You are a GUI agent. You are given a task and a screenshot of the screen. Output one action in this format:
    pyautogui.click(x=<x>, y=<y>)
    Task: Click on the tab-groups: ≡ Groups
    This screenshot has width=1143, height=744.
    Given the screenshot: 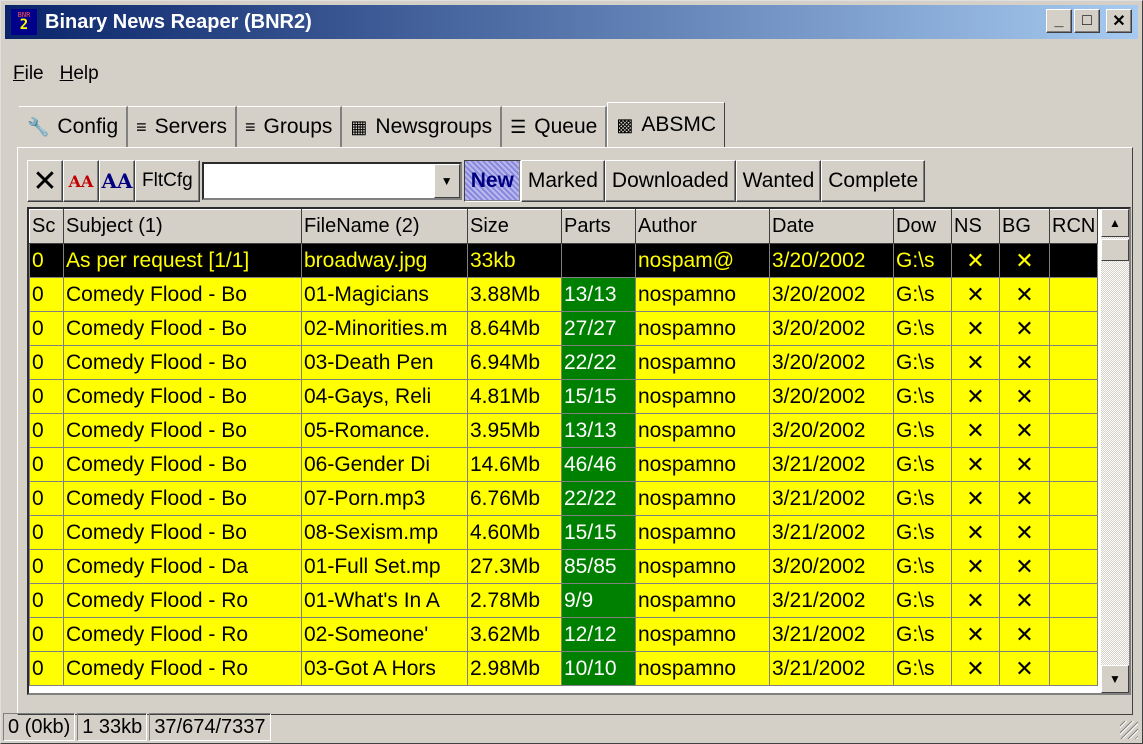 What is the action you would take?
    pyautogui.click(x=290, y=126)
    